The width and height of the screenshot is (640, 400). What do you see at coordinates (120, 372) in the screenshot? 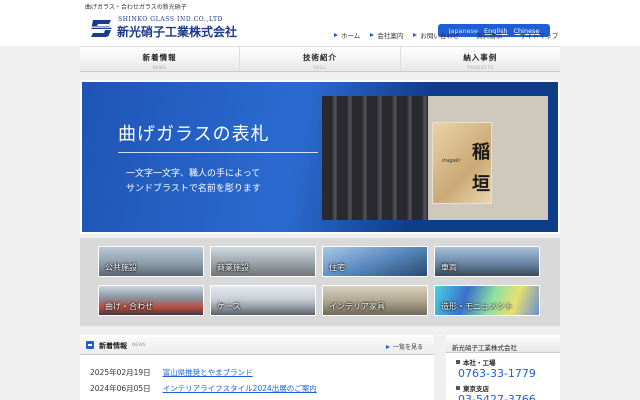
I see `news-date: 2025年02月19日` at bounding box center [120, 372].